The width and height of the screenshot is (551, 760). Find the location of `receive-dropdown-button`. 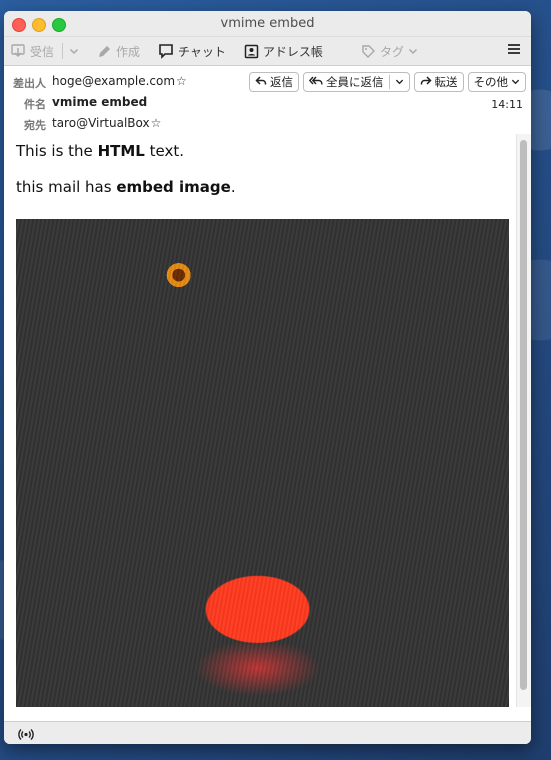

receive-dropdown-button is located at coordinates (74, 51).